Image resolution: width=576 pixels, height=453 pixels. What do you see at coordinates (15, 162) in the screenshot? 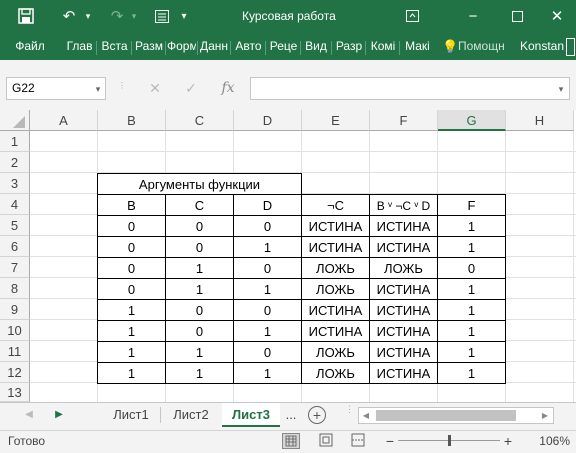
I see `row-header: 2` at bounding box center [15, 162].